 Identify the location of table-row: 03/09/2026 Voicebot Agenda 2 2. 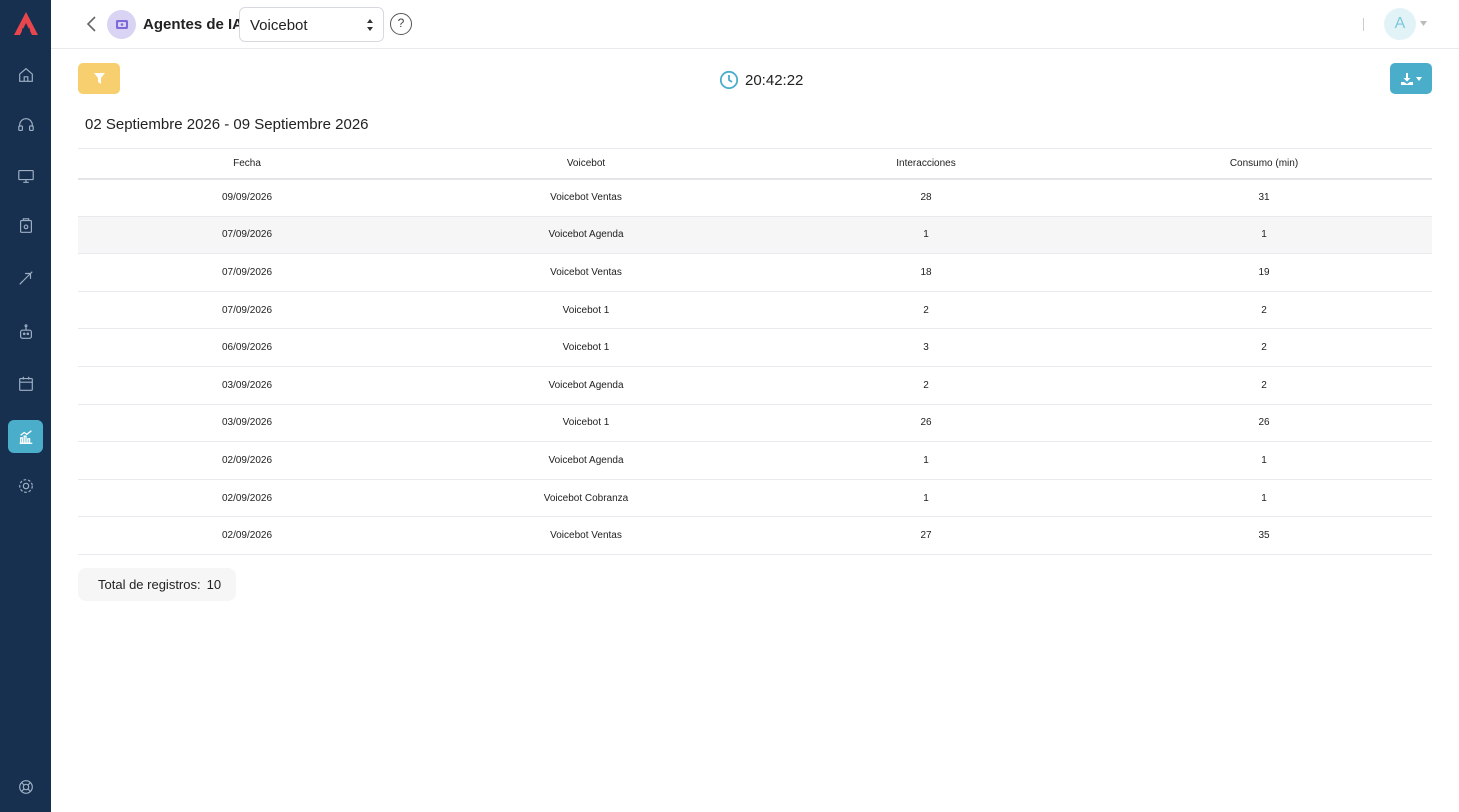
(755, 385).